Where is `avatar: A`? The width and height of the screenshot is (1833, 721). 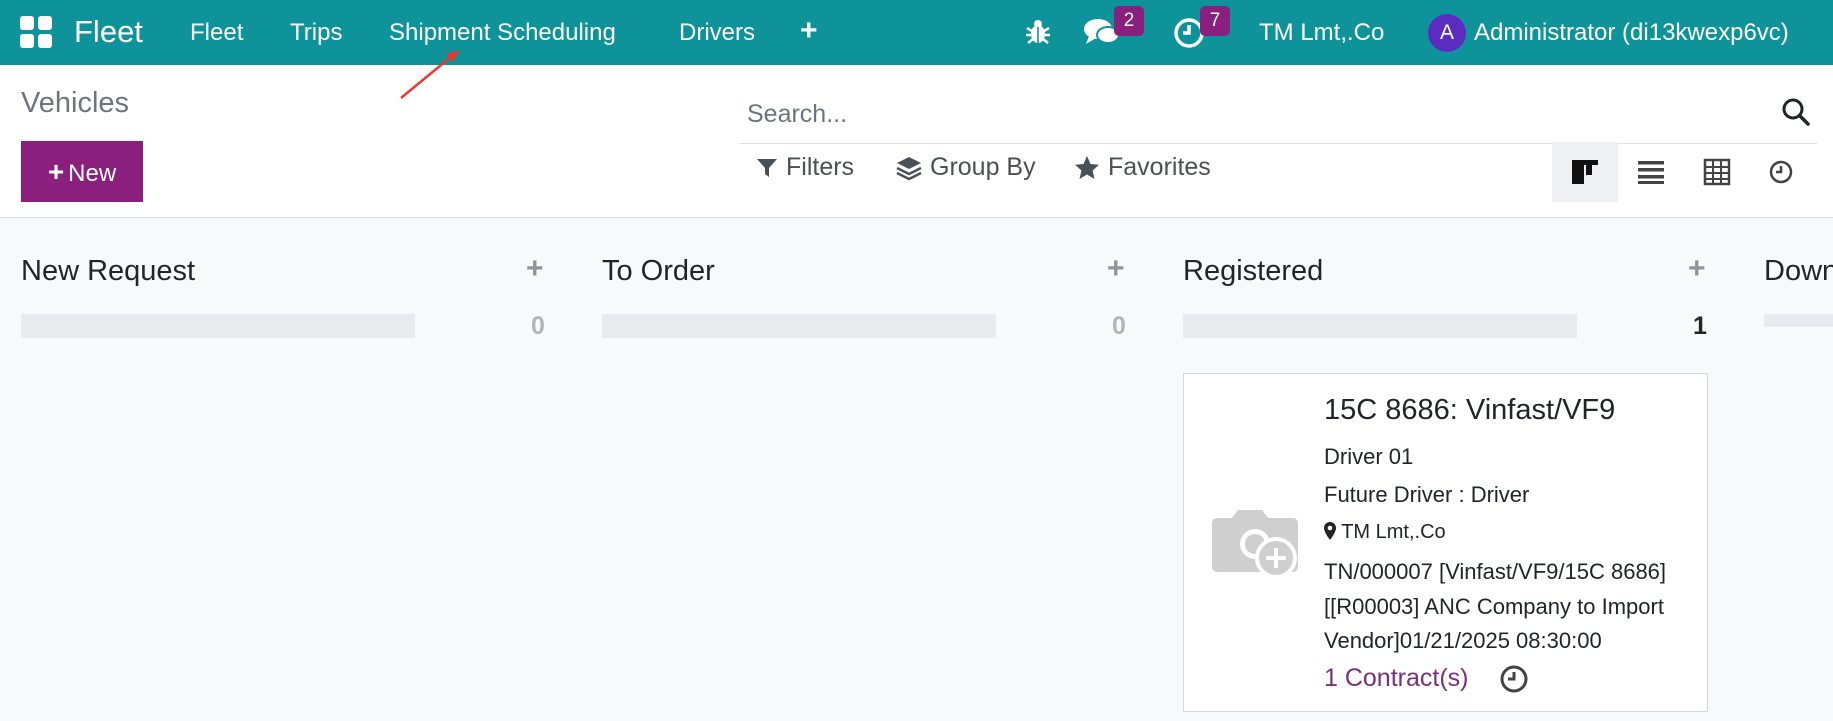
avatar: A is located at coordinates (1447, 33).